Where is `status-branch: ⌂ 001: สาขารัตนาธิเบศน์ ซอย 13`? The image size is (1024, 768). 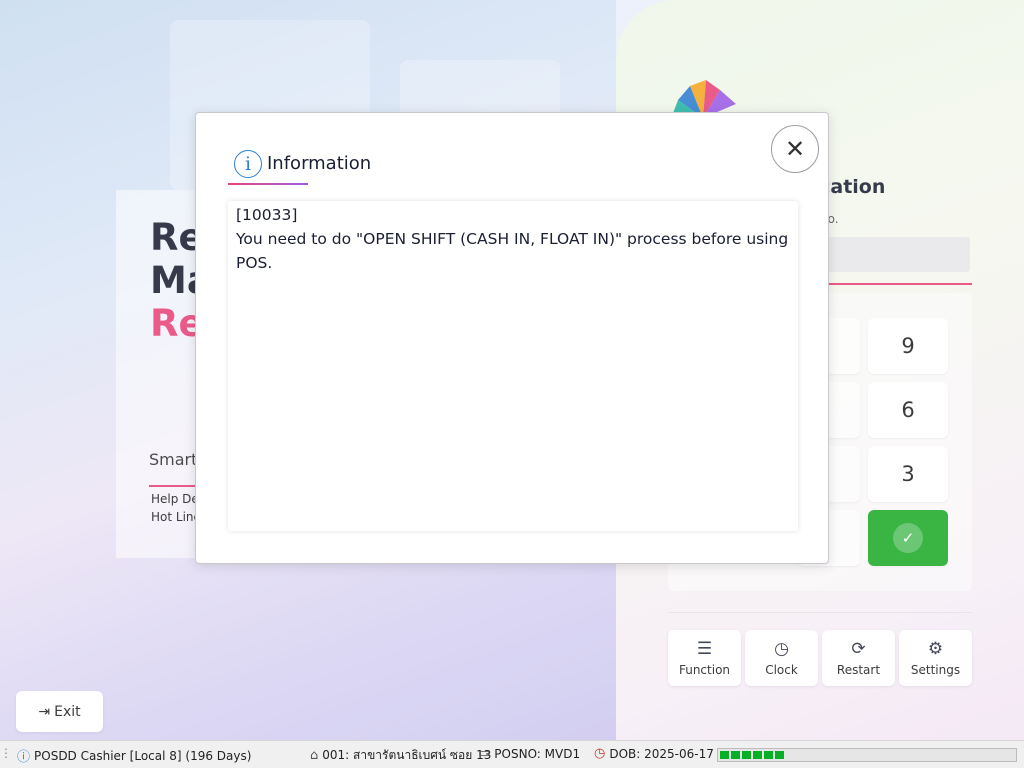 status-branch: ⌂ 001: สาขารัตนาธิเบศน์ ซอย 13 is located at coordinates (400, 755).